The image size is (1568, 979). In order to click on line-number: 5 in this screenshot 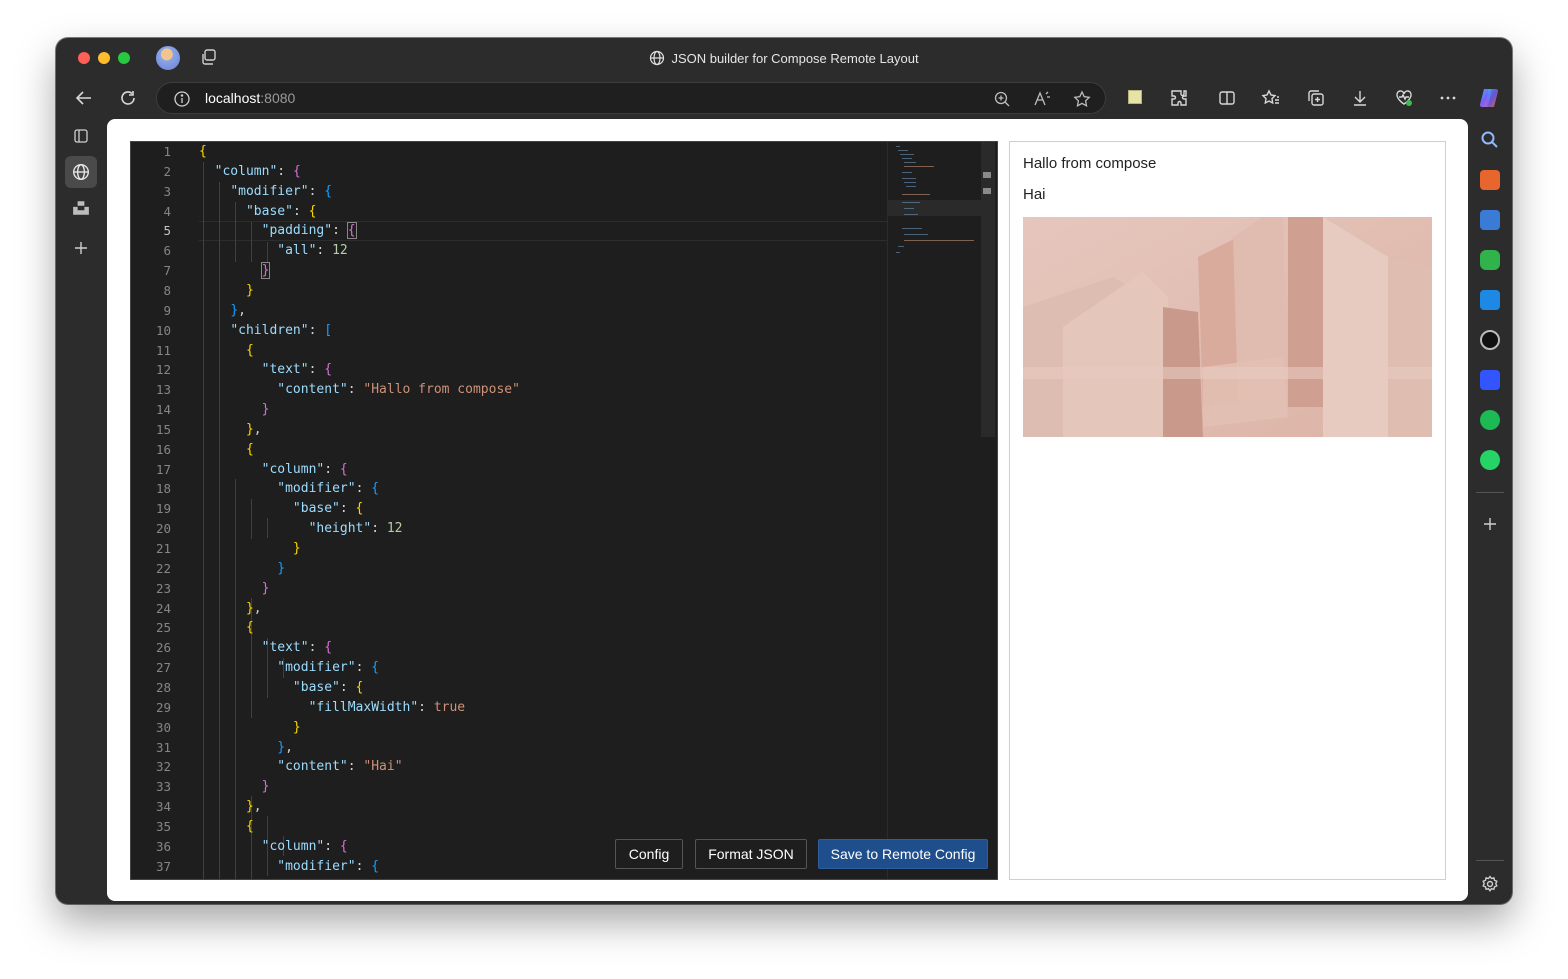, I will do `click(167, 231)`.